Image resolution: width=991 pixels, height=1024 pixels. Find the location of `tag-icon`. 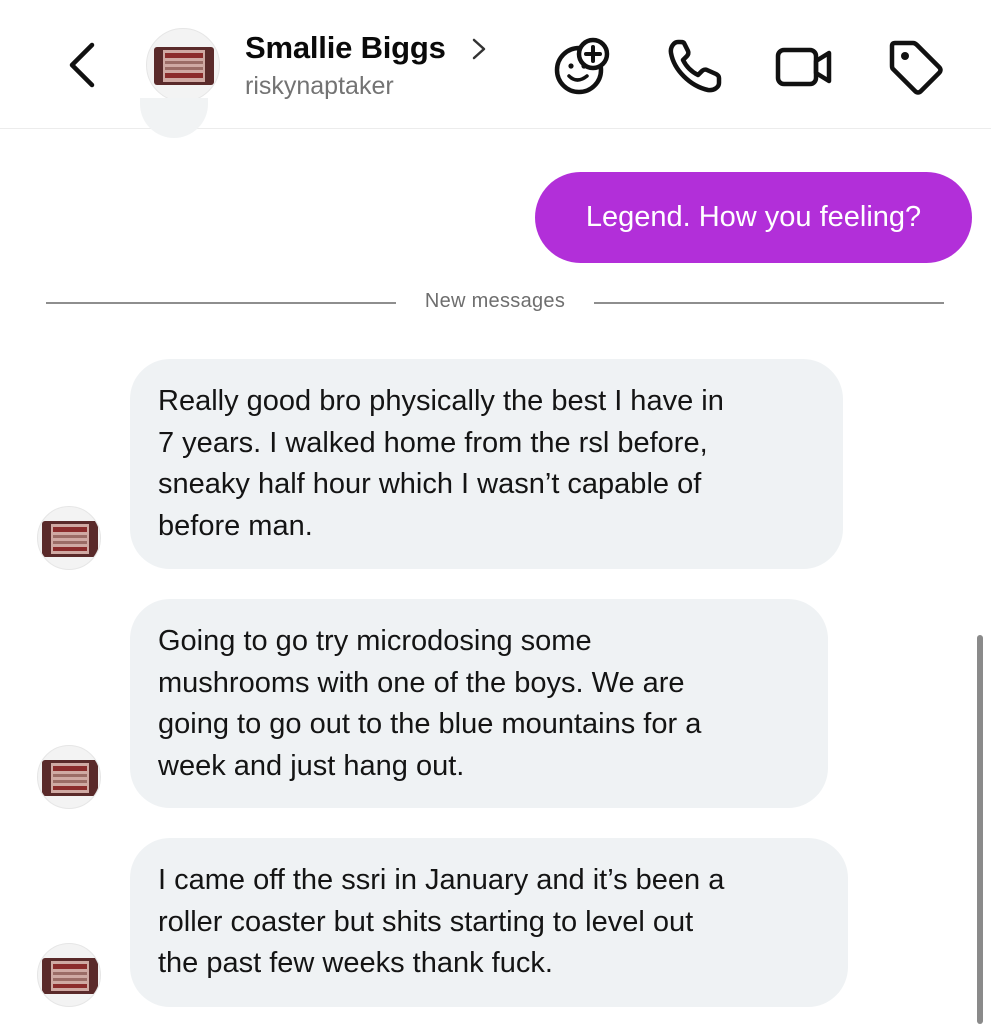

tag-icon is located at coordinates (915, 67).